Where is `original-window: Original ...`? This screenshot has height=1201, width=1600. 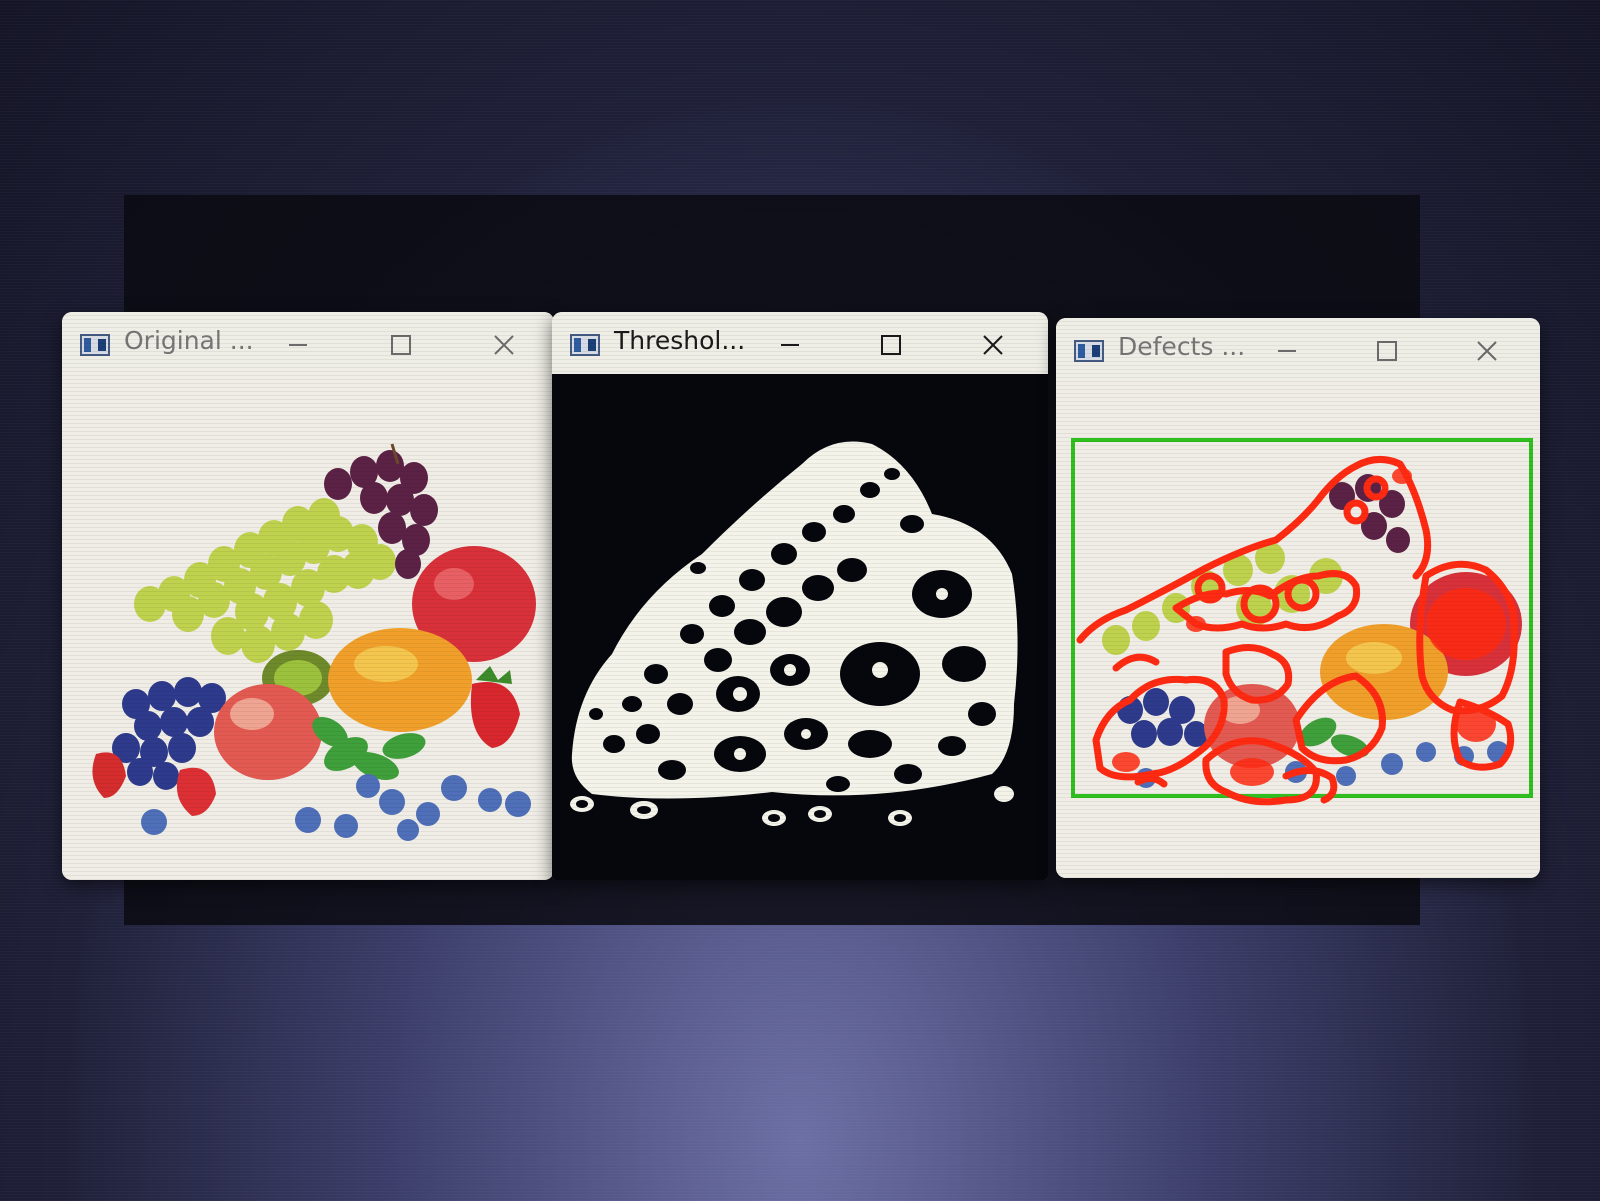 original-window: Original ... is located at coordinates (308, 596).